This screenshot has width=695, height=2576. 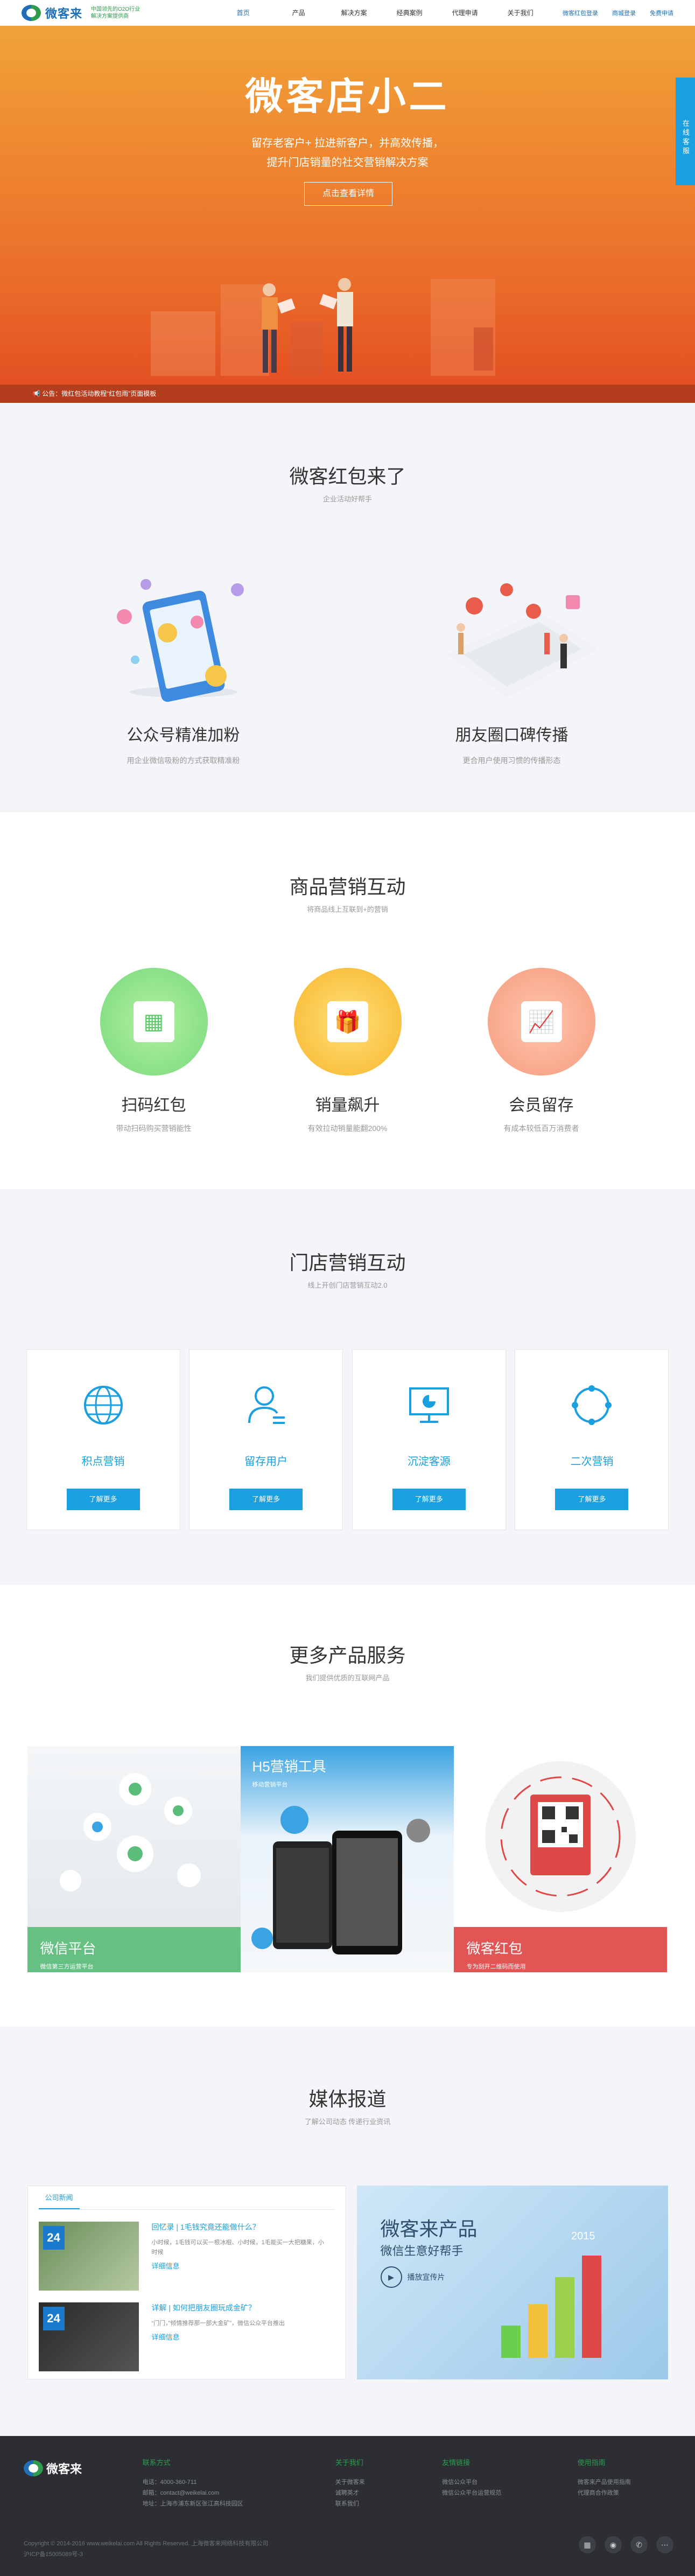 What do you see at coordinates (426, 2277) in the screenshot?
I see `play-label: 播放宣传片` at bounding box center [426, 2277].